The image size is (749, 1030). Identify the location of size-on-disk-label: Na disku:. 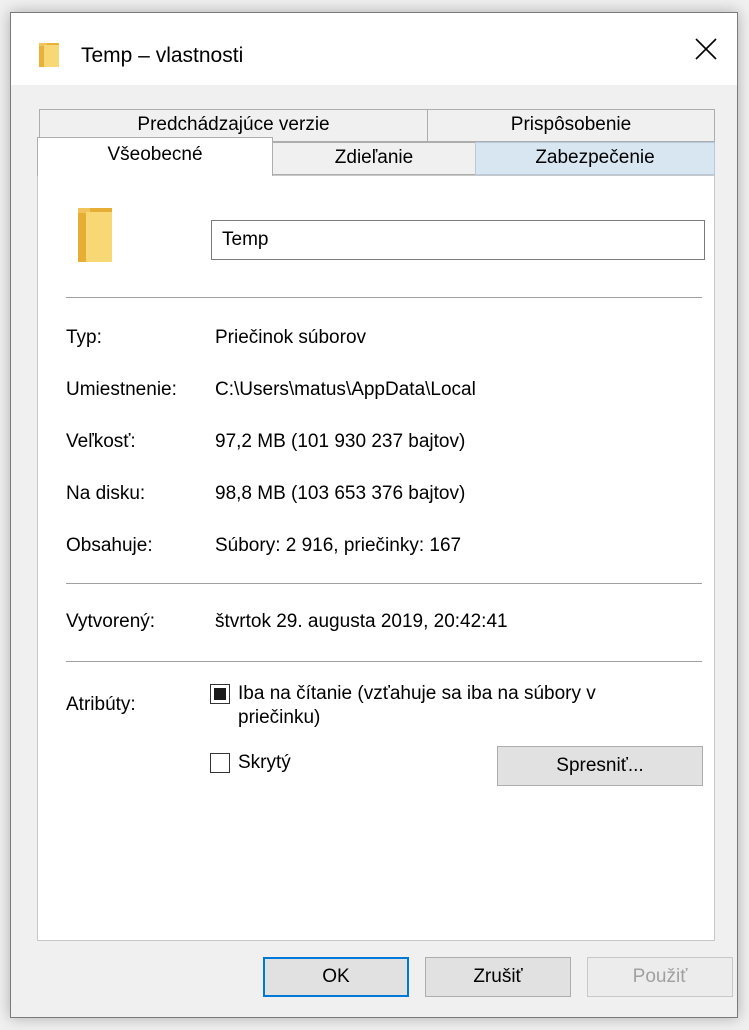
(106, 493).